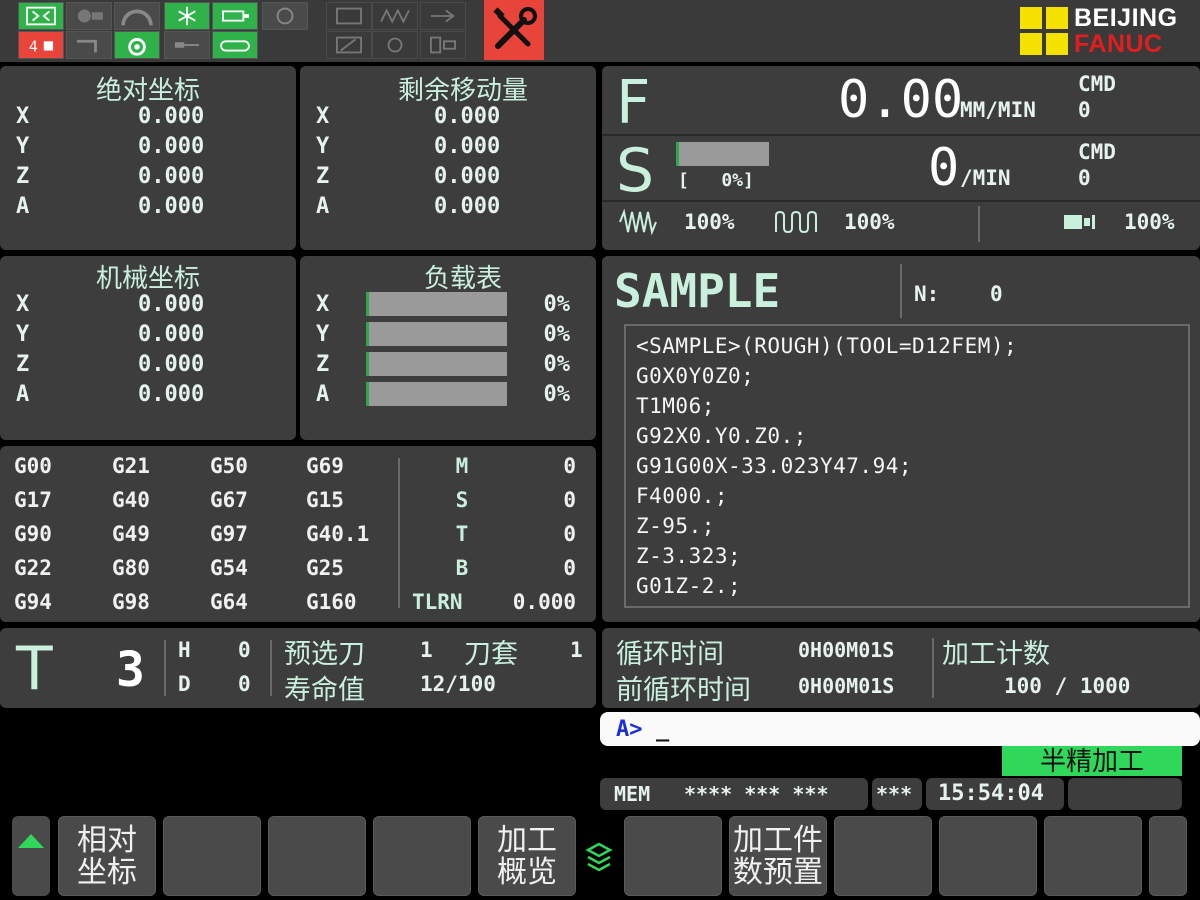 The image size is (1200, 900). Describe the element at coordinates (89, 16) in the screenshot. I see `coolant-icon` at that location.